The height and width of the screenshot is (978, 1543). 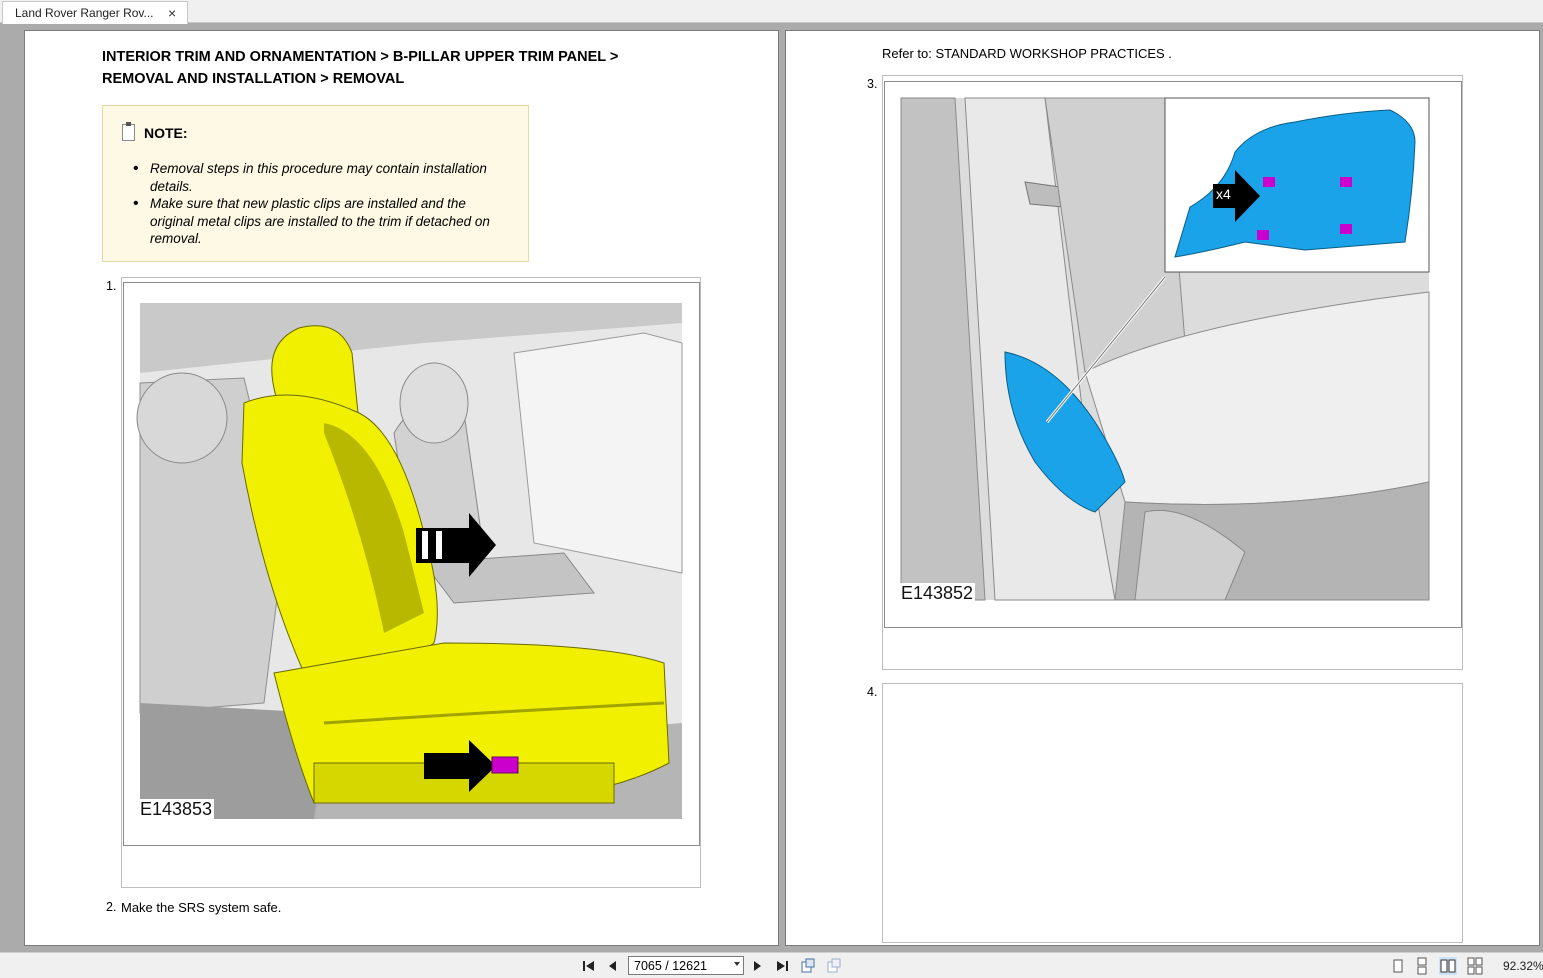 What do you see at coordinates (872, 692) in the screenshot?
I see `step-4-number: 4.` at bounding box center [872, 692].